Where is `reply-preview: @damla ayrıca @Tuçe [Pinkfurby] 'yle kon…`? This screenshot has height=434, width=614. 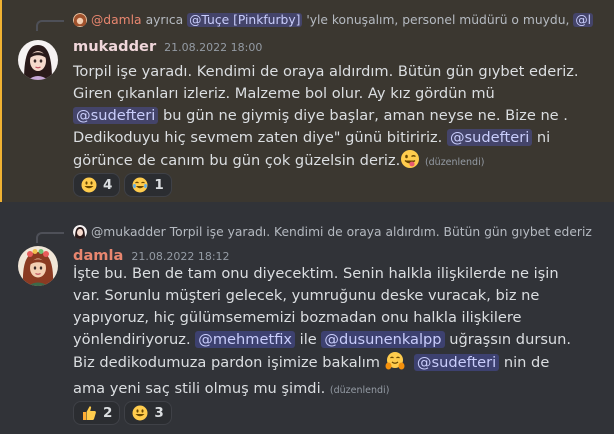
reply-preview: @damla ayrıca @Tuçe [Pinkfurby] 'yle kon… is located at coordinates (333, 20).